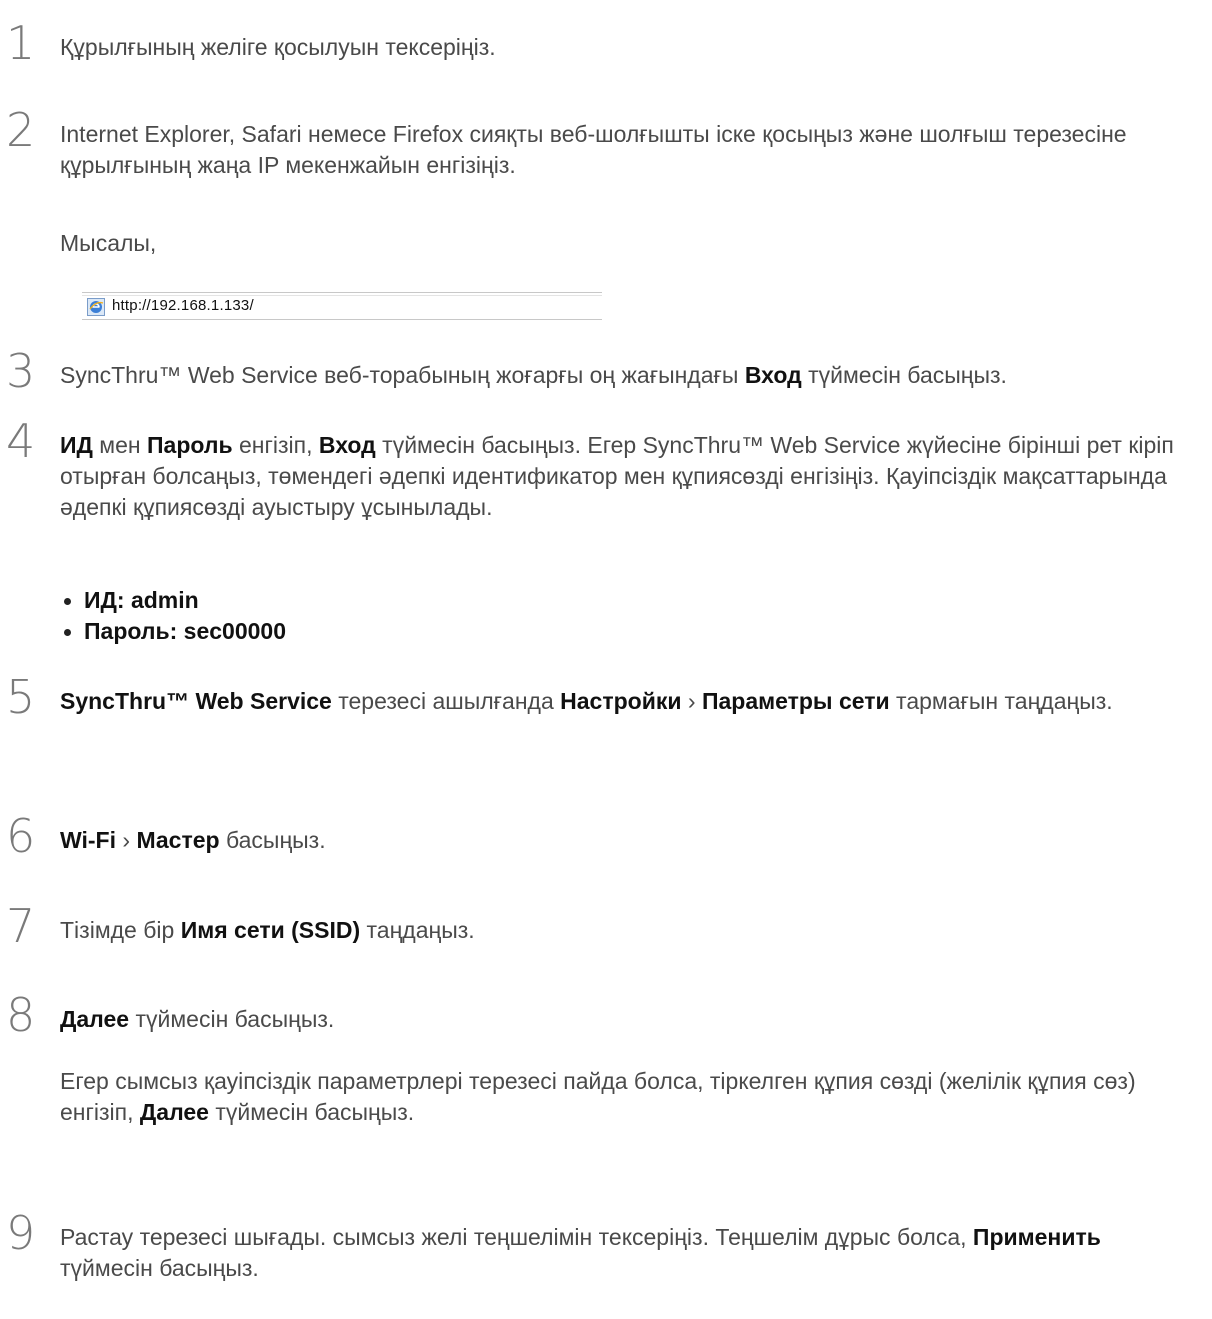 The width and height of the screenshot is (1212, 1319). Describe the element at coordinates (21, 441) in the screenshot. I see `step-number: 4` at that location.